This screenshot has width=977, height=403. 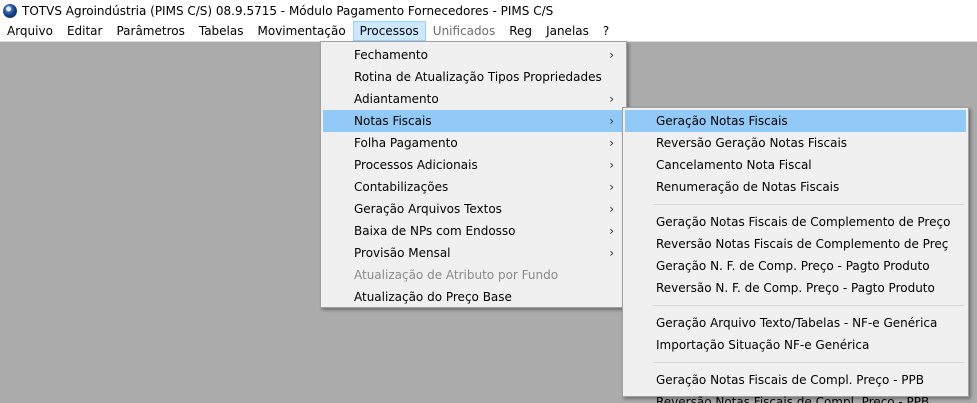 What do you see at coordinates (473, 187) in the screenshot?
I see `processos-item-contabilizacoes: Contabilizações ›` at bounding box center [473, 187].